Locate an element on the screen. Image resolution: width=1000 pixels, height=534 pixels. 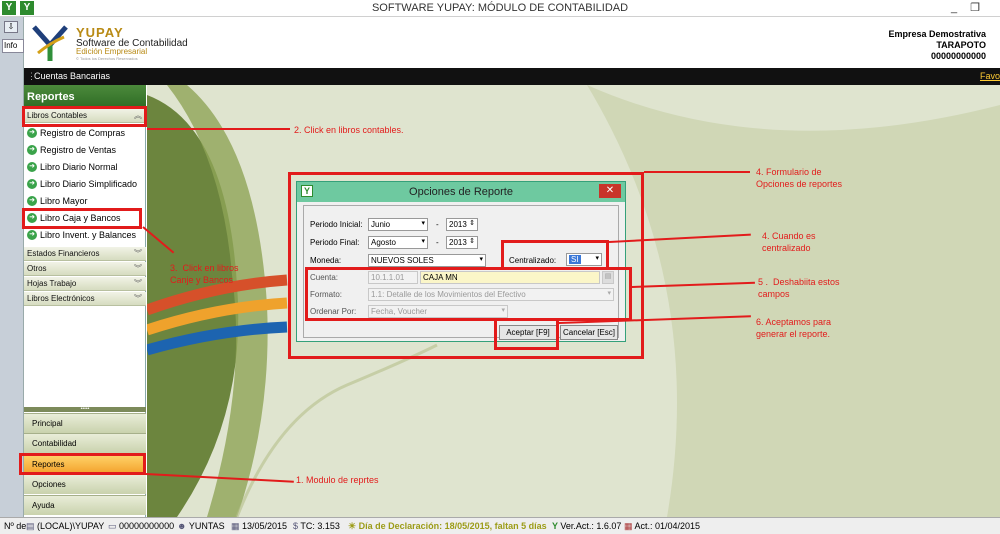
annotation-5: 5 . Deshabiita estos campos is located at coordinates (799, 288).